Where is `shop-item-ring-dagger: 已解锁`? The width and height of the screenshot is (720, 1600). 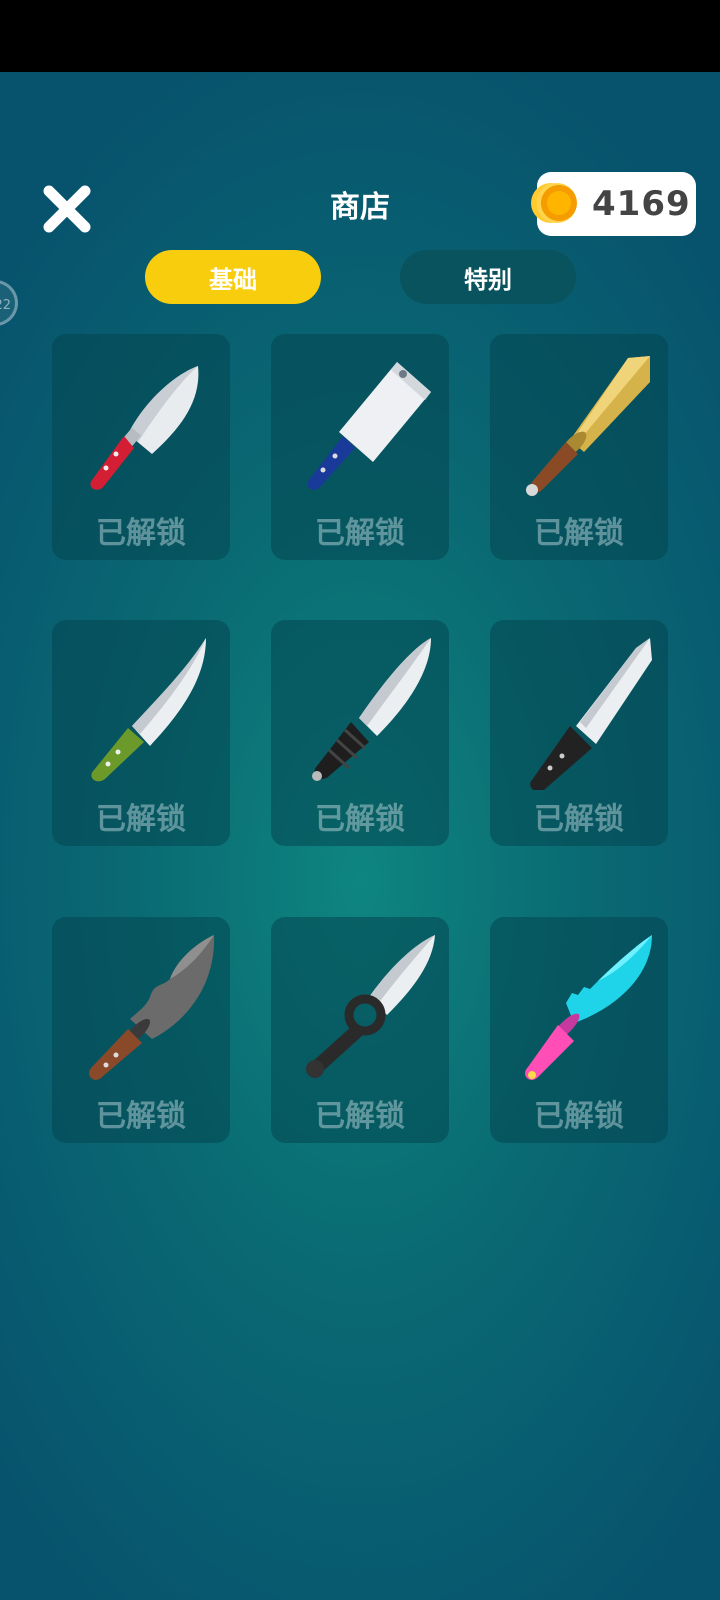 shop-item-ring-dagger: 已解锁 is located at coordinates (360, 1030).